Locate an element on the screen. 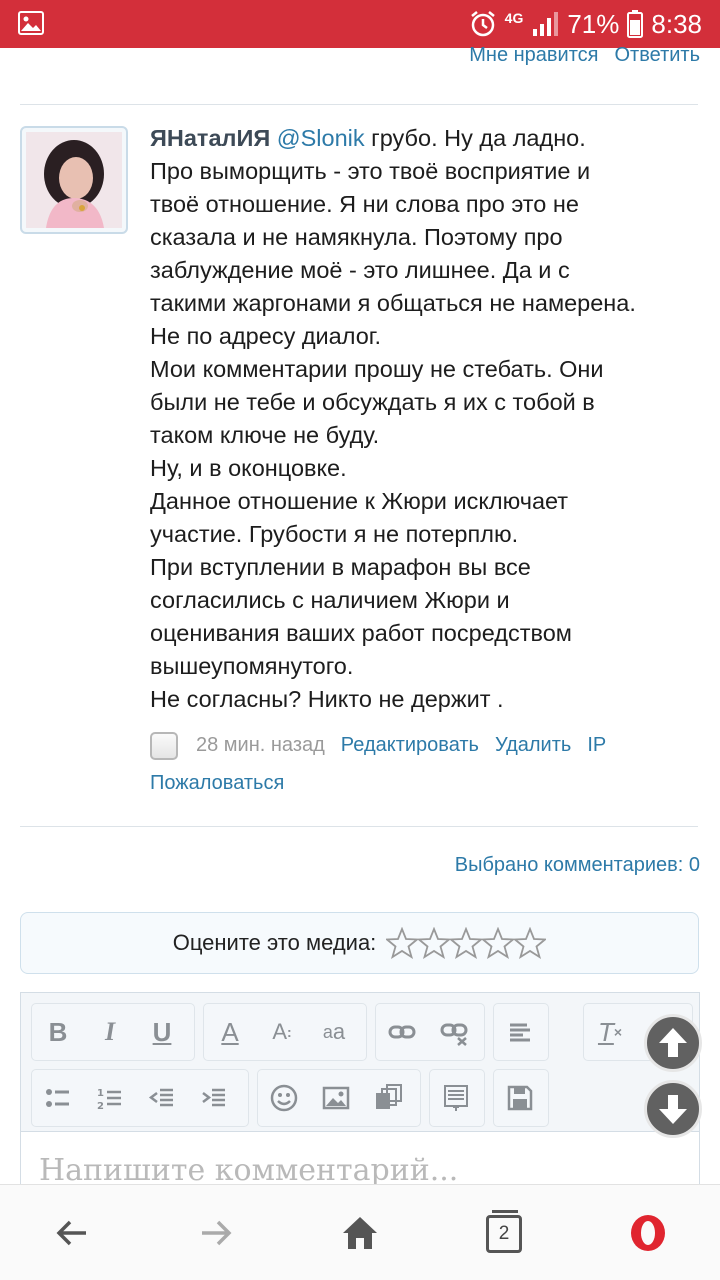  comment-line: согласились с наличием Жюри и is located at coordinates (330, 600).